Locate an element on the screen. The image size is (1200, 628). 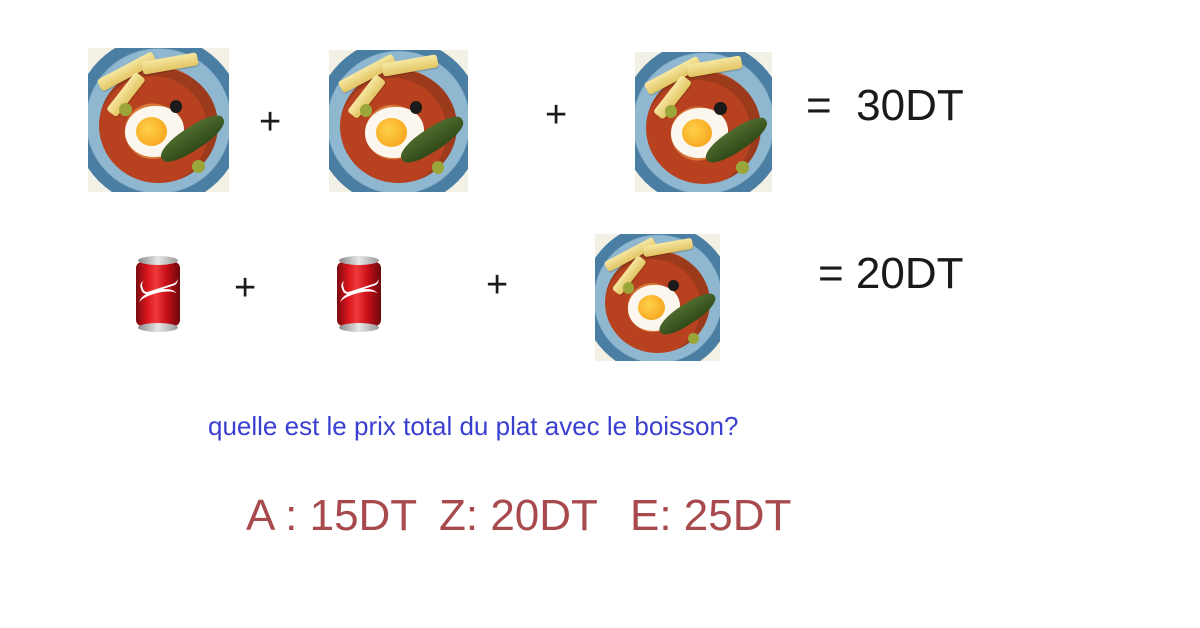
equation-result: = 20DT is located at coordinates (891, 273).